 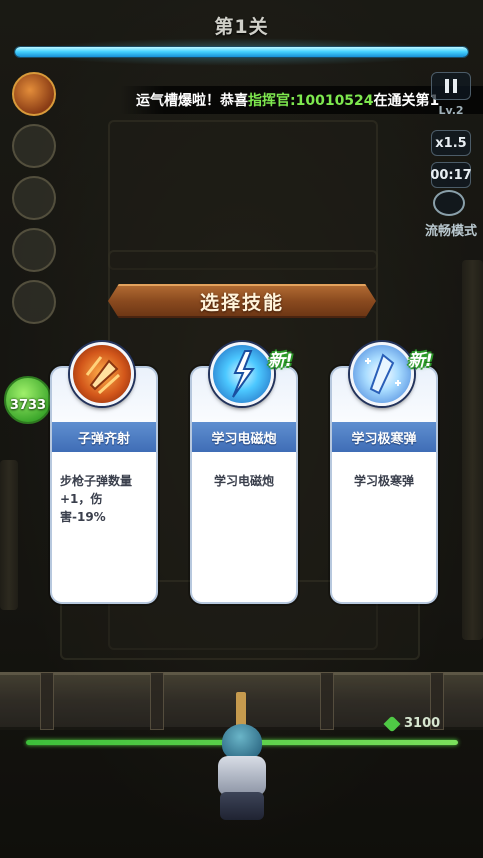 I want to click on skill-name: 子弹齐射, so click(x=103, y=439).